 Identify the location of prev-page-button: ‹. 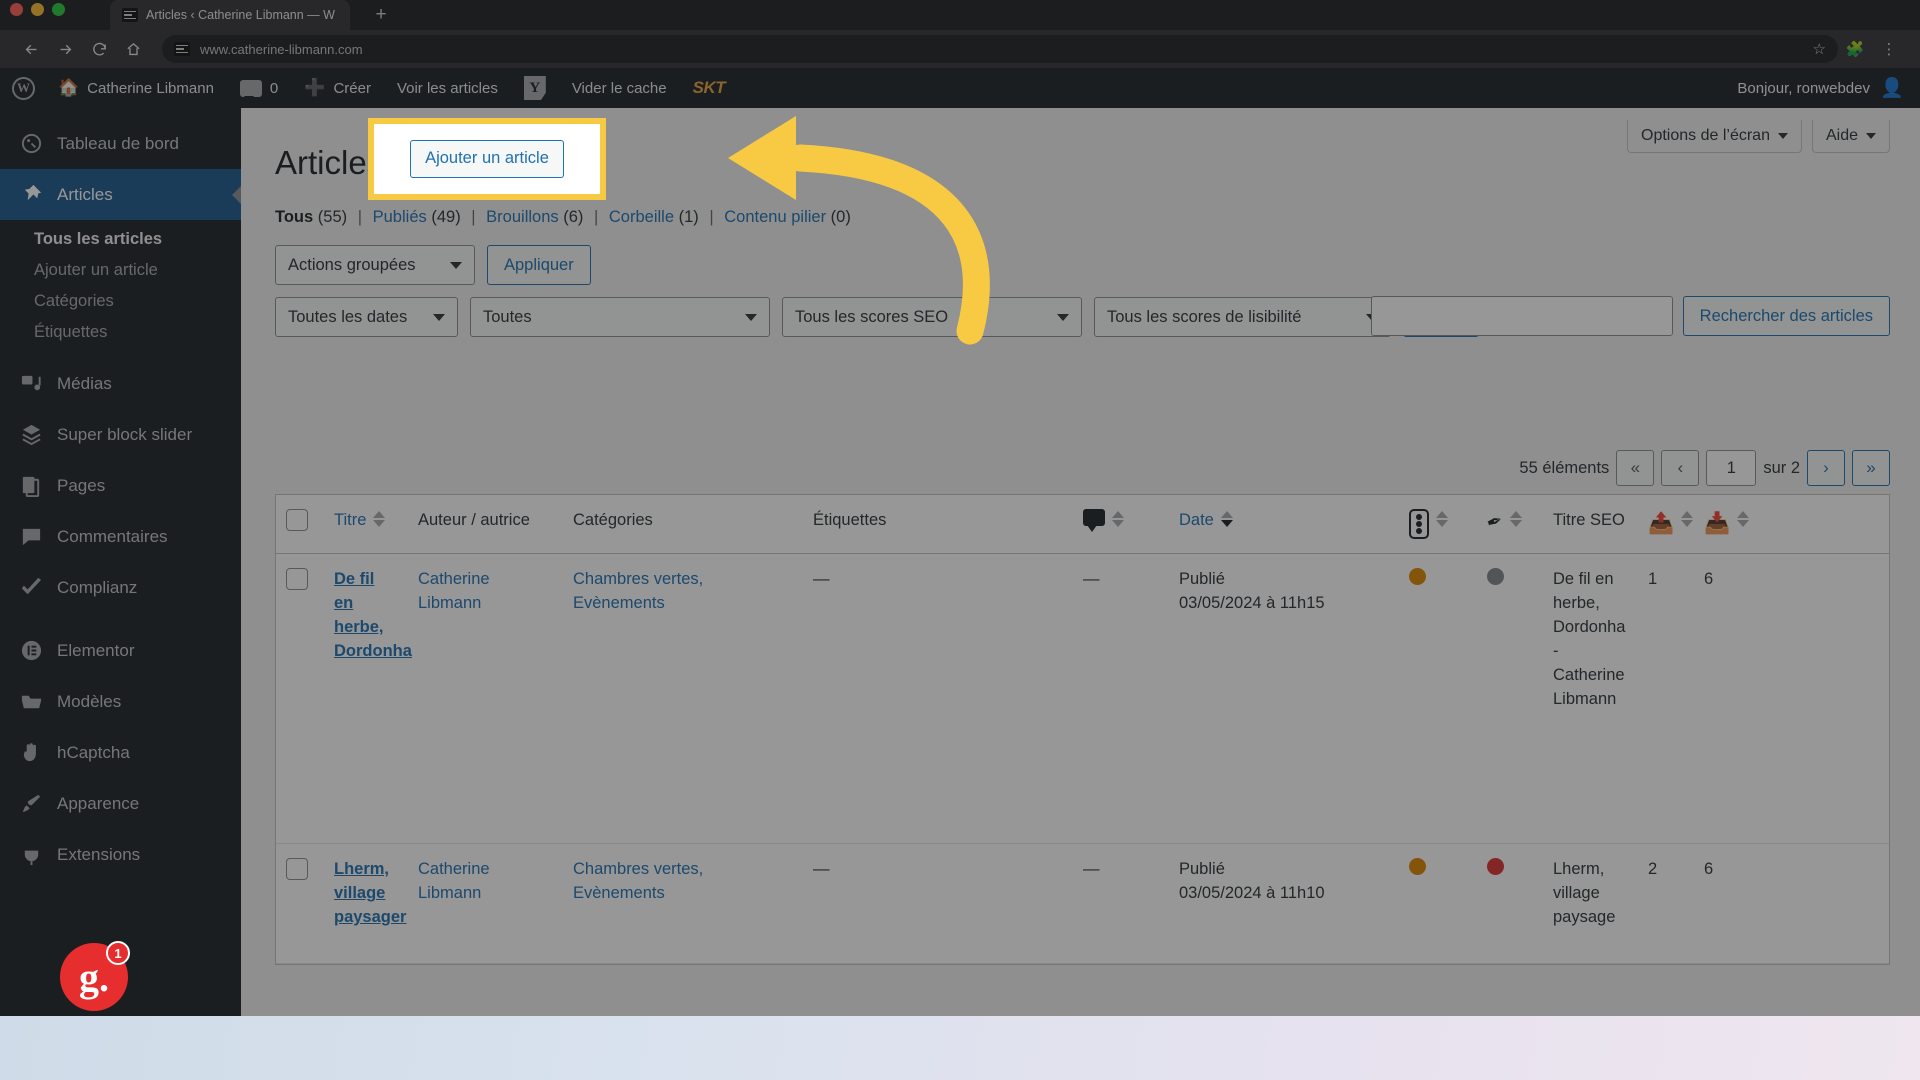
(1680, 468).